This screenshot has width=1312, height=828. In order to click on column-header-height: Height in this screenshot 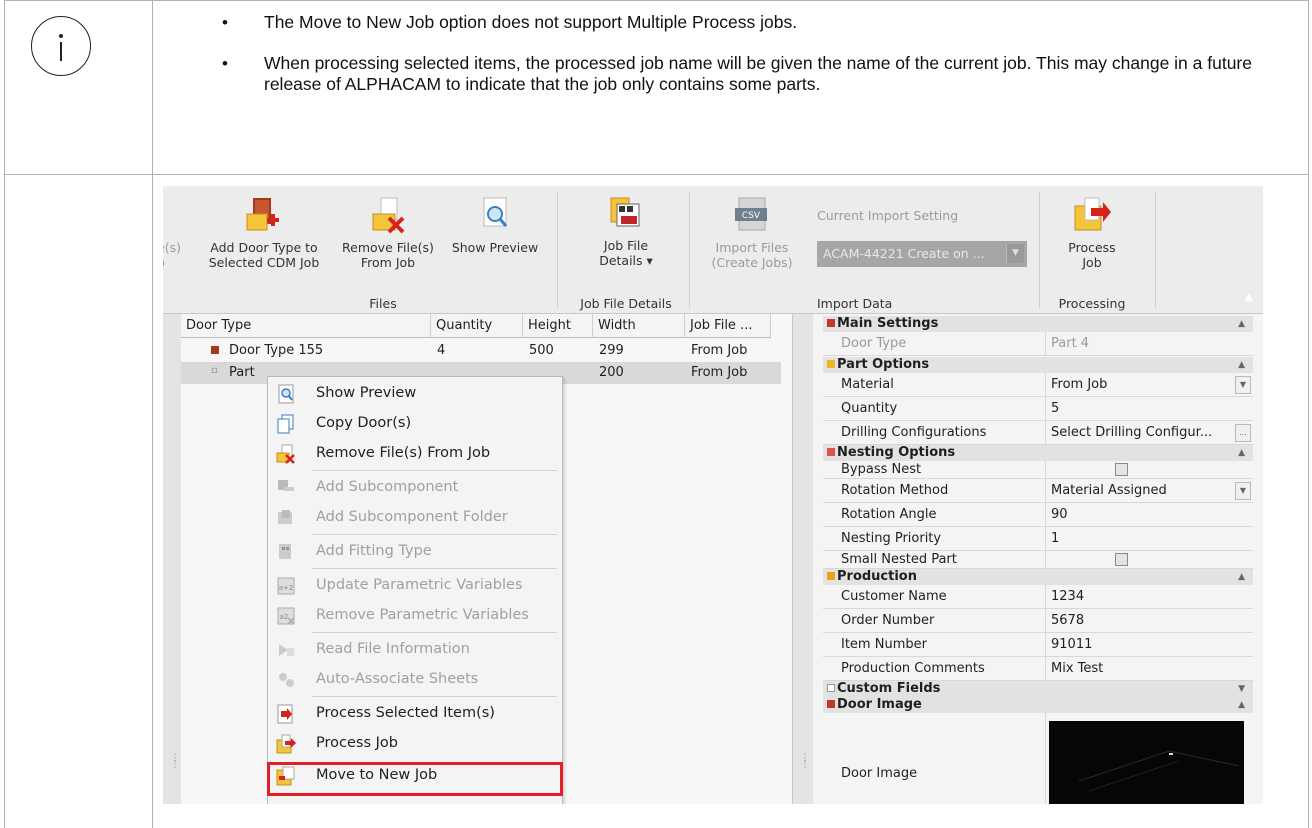, I will do `click(558, 326)`.